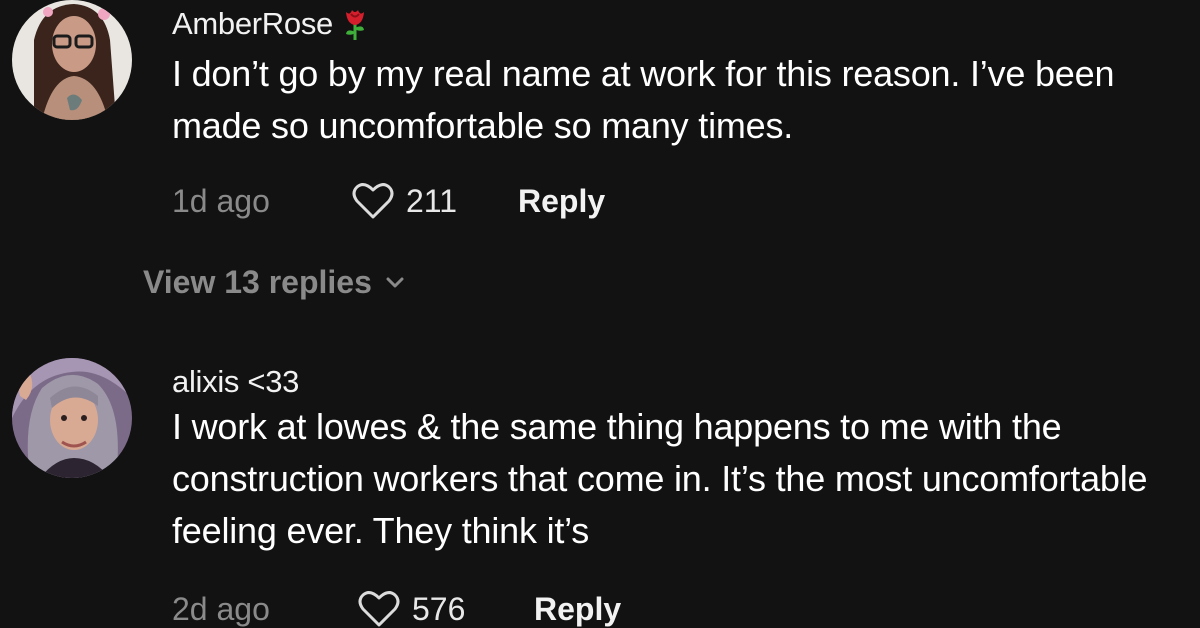 This screenshot has height=628, width=1200. I want to click on comment-meta: 2d ago 576 Reply, so click(396, 609).